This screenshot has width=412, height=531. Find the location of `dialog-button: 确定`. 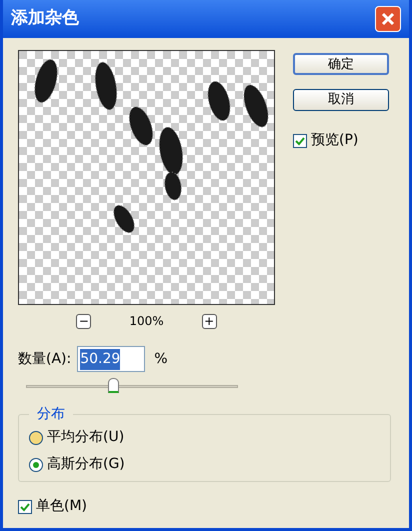

dialog-button: 确定 is located at coordinates (341, 64).